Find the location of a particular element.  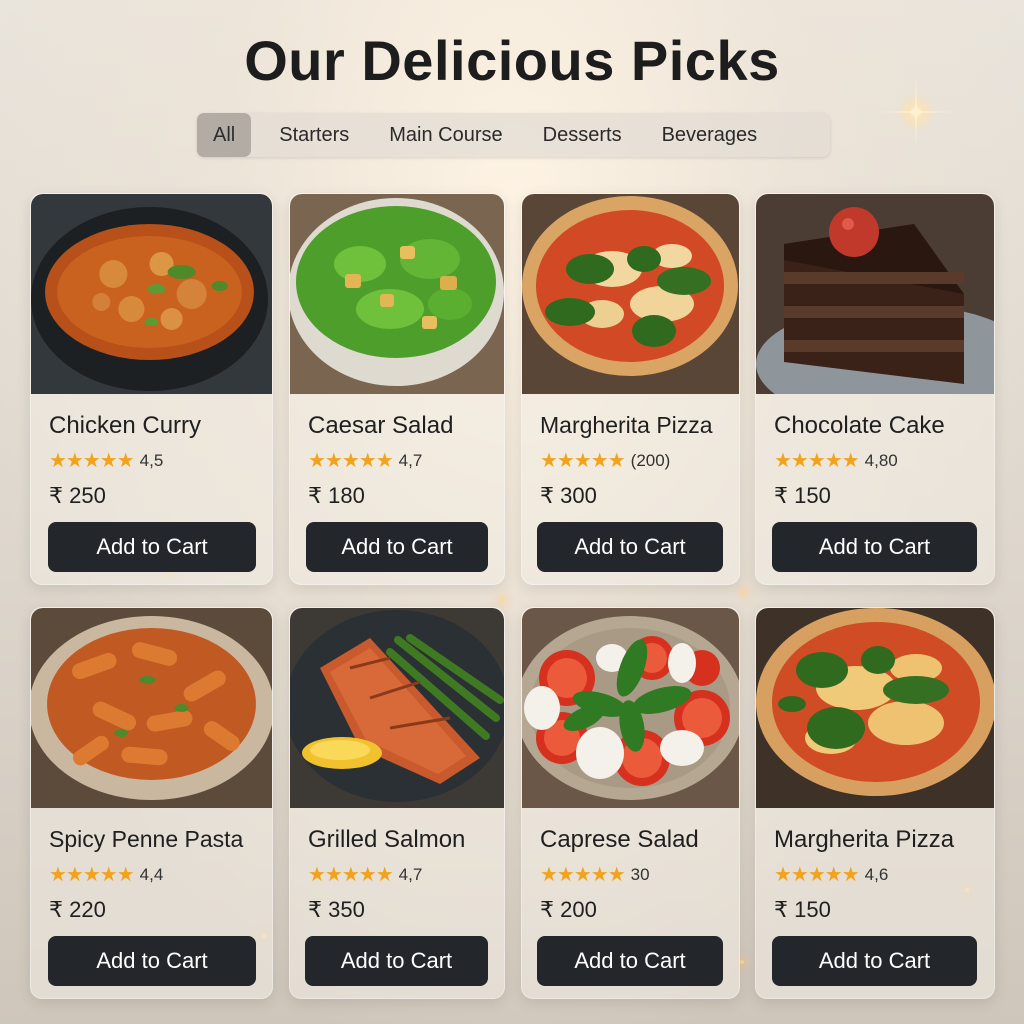

item-rating: ★★★★★ 4,4 is located at coordinates (106, 875).